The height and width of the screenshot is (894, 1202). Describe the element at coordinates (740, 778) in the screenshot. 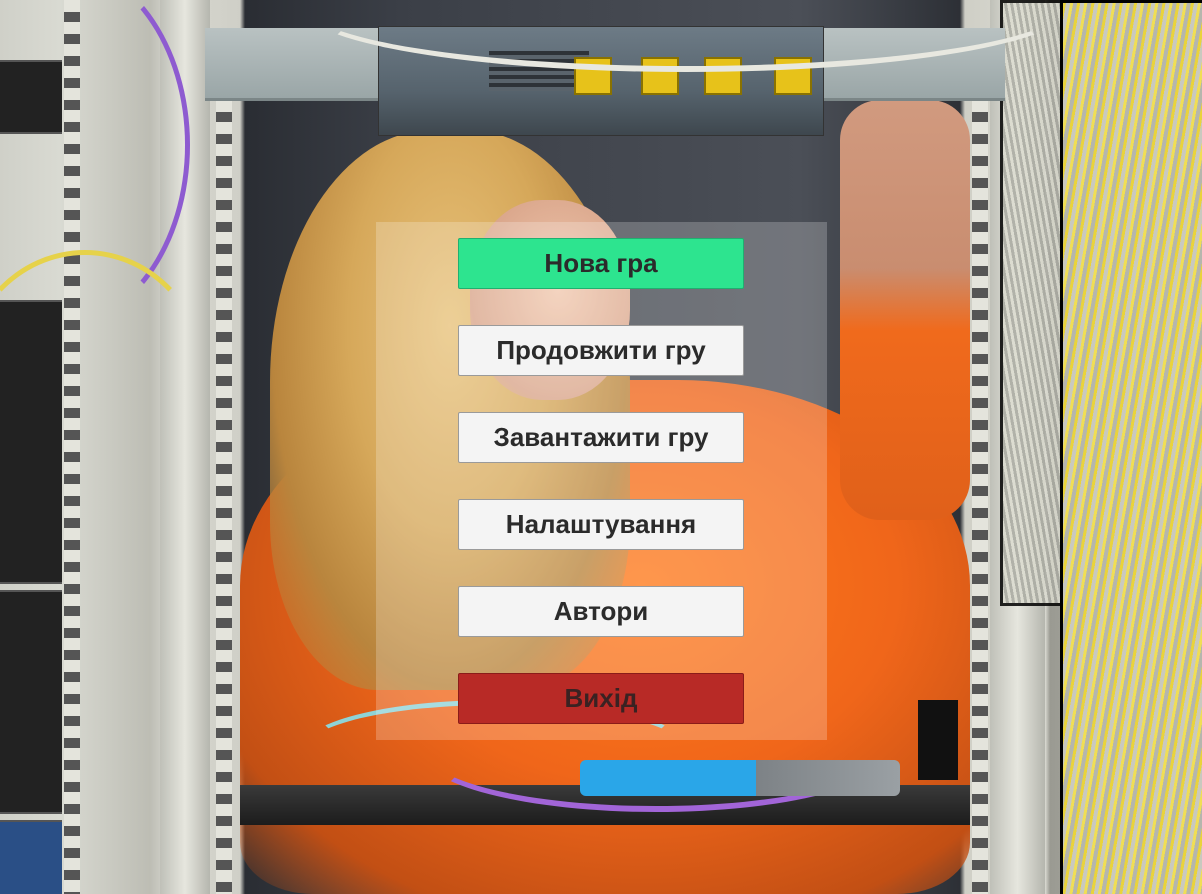

I see `crimping-tool` at that location.